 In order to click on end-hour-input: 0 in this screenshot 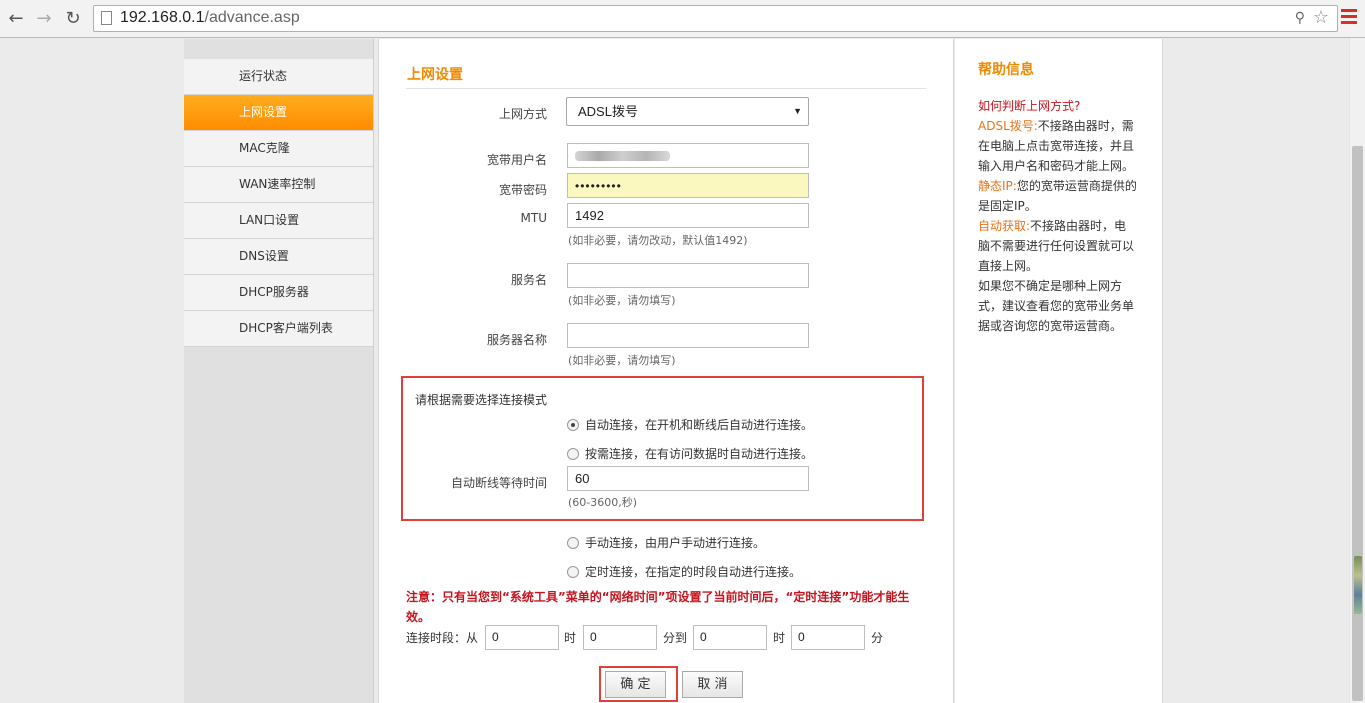, I will do `click(730, 637)`.